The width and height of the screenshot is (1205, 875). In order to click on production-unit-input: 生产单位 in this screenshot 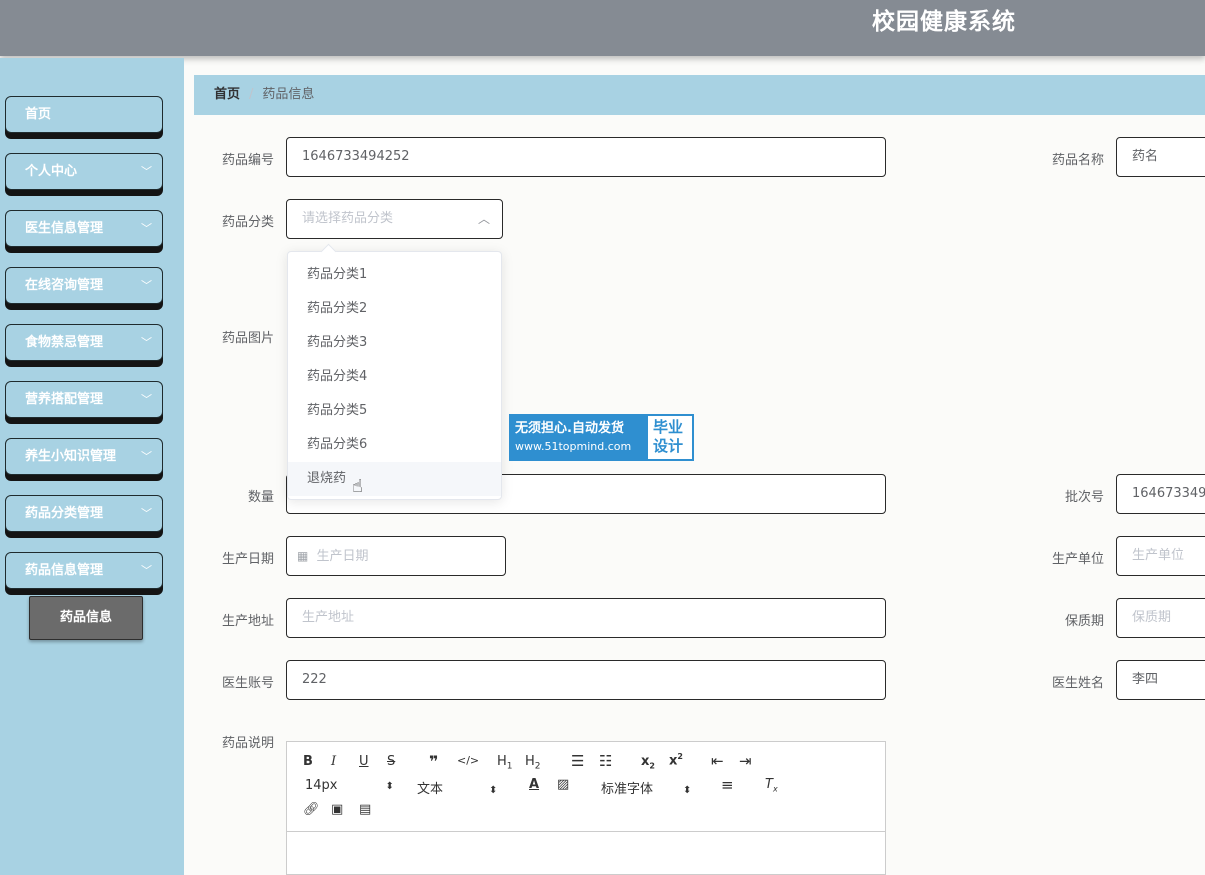, I will do `click(1160, 556)`.